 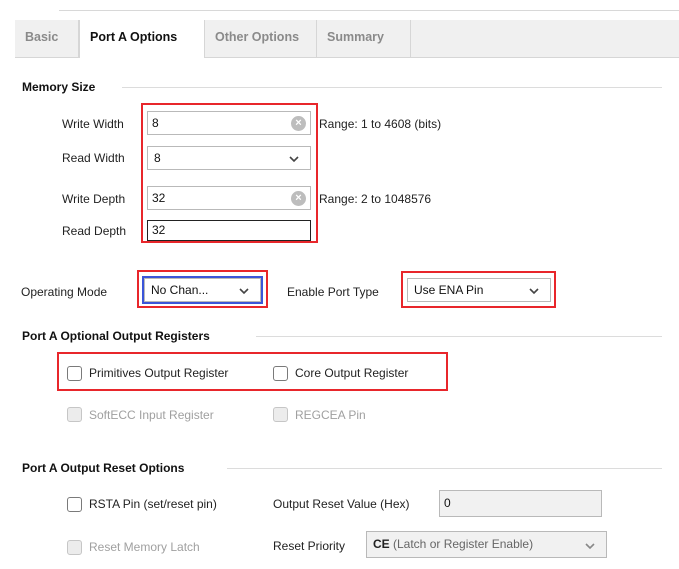 I want to click on reset-options-title: Port A Output Reset Options, so click(x=103, y=468).